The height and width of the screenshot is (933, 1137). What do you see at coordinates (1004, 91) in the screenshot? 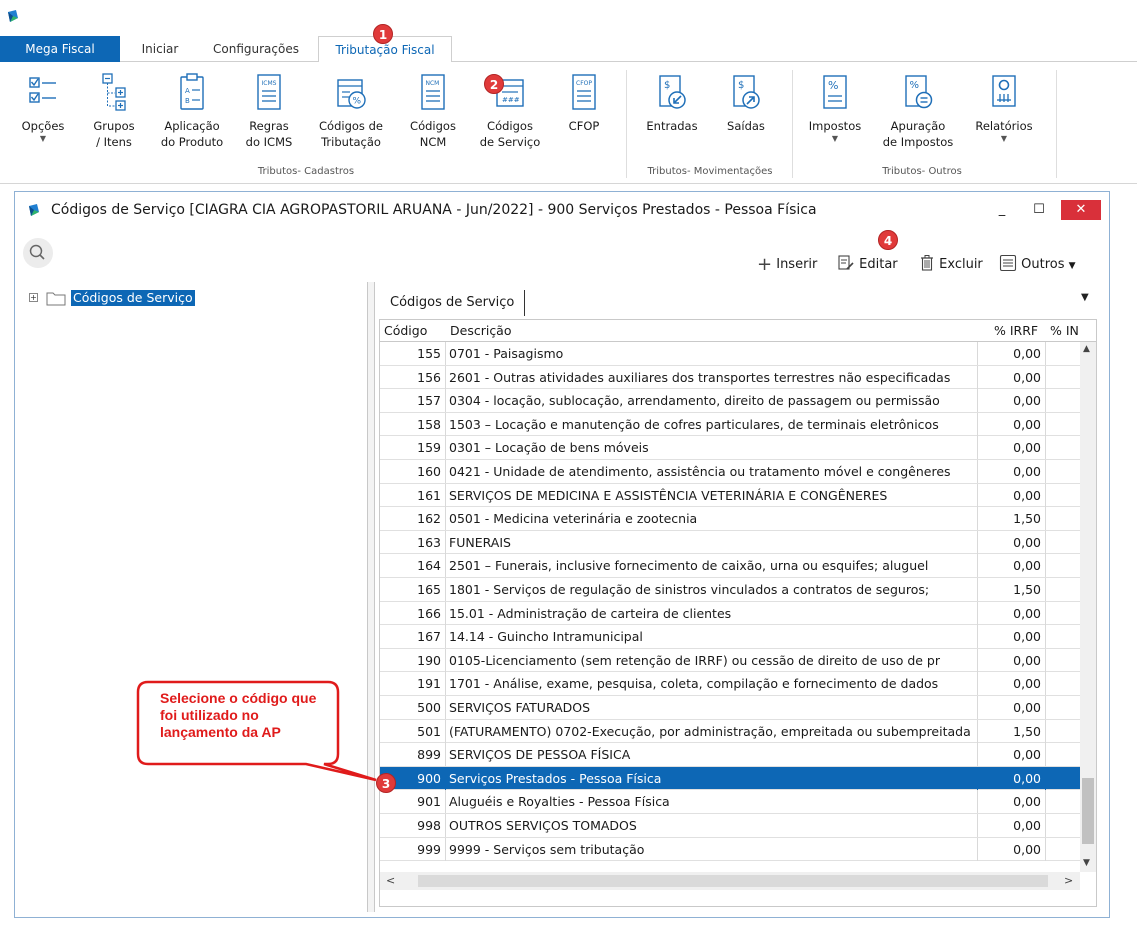
I see `report-chart-icon` at bounding box center [1004, 91].